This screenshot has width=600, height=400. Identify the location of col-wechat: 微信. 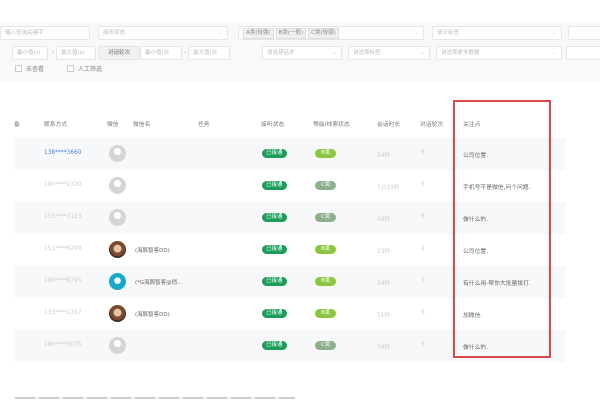
(113, 125).